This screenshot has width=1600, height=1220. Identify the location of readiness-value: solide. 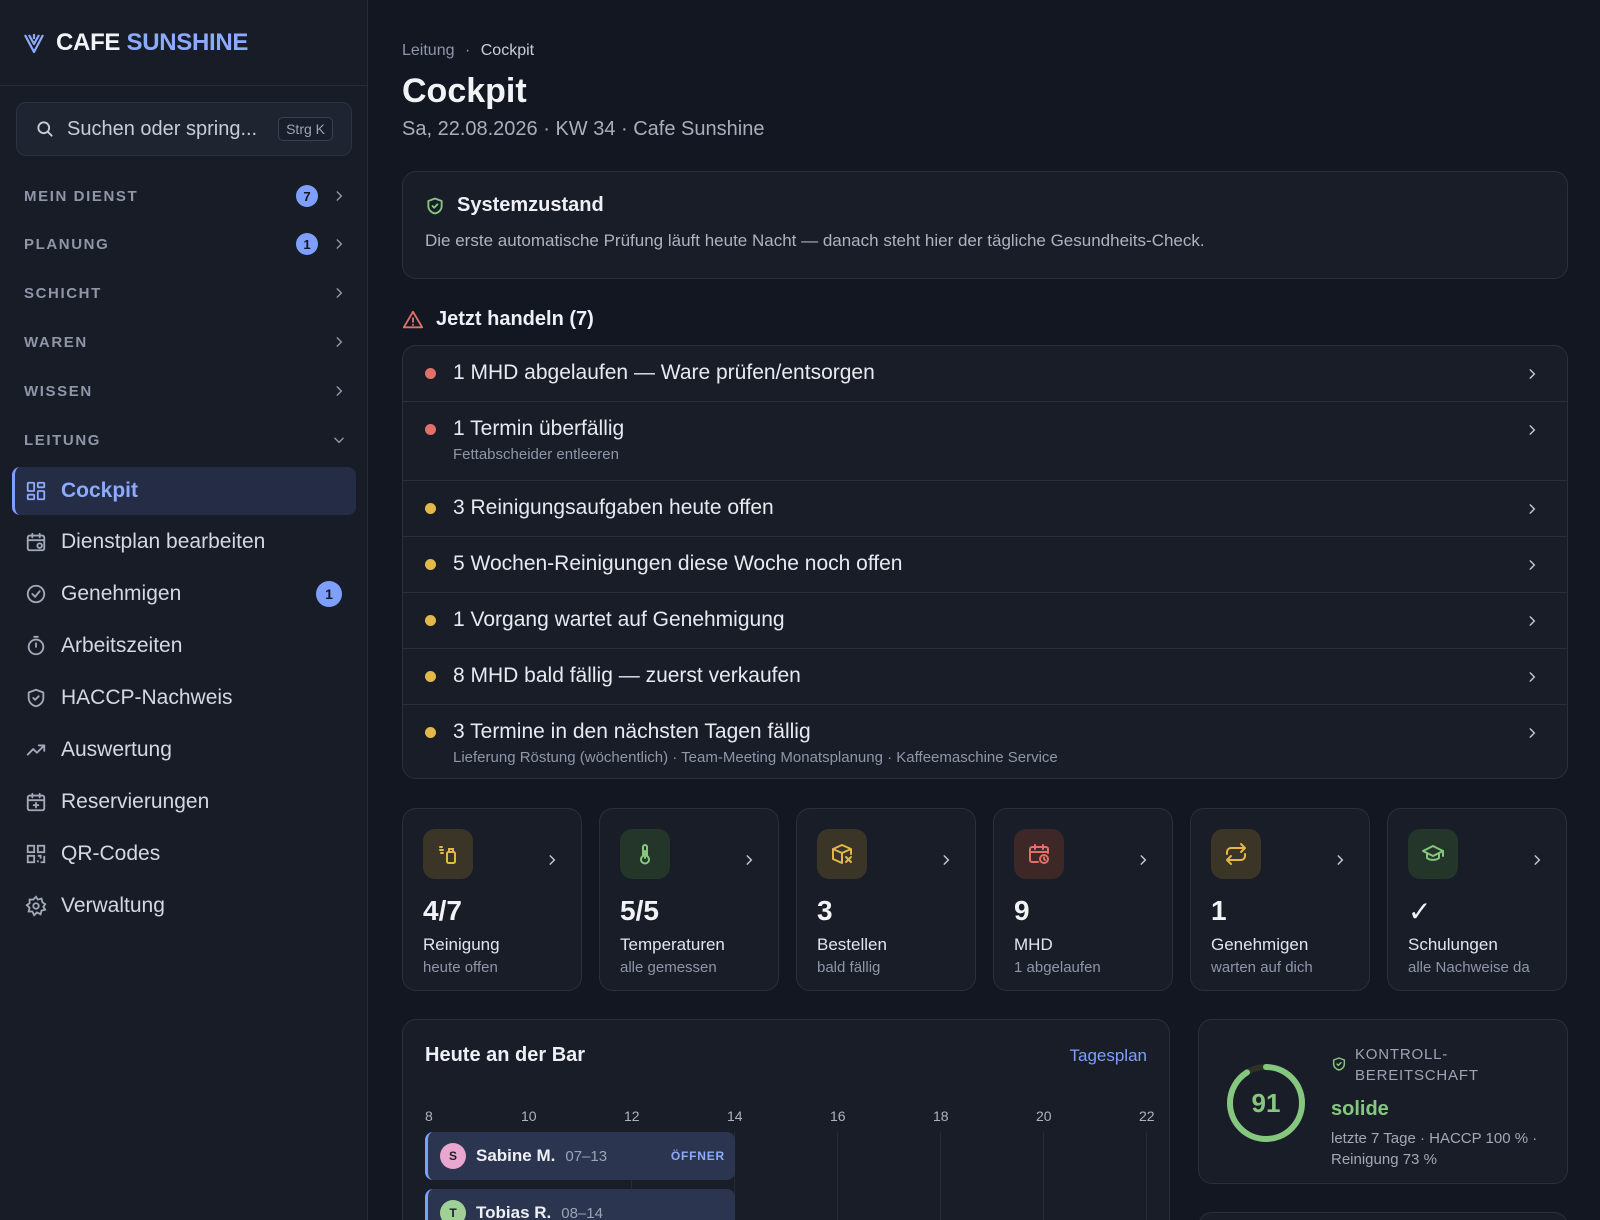
(1360, 1109).